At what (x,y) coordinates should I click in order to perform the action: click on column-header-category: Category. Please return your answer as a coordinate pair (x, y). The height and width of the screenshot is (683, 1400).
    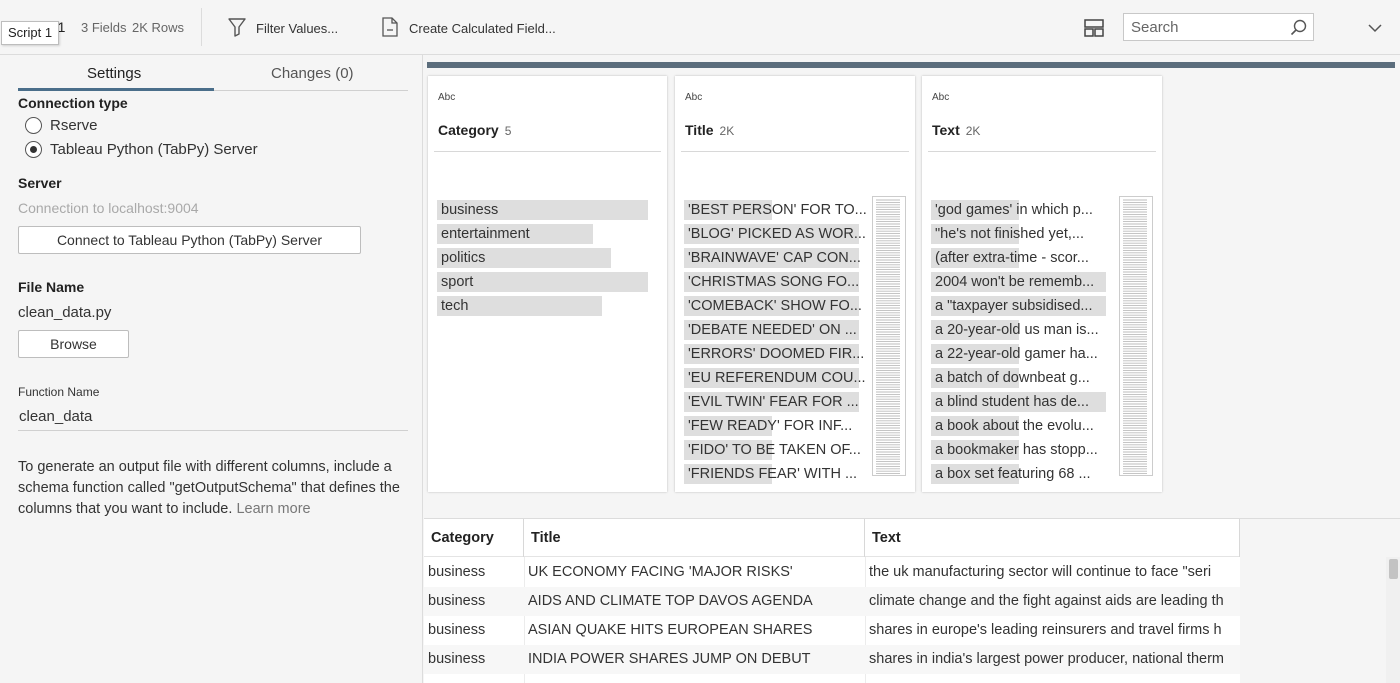
    Looking at the image, I should click on (474, 538).